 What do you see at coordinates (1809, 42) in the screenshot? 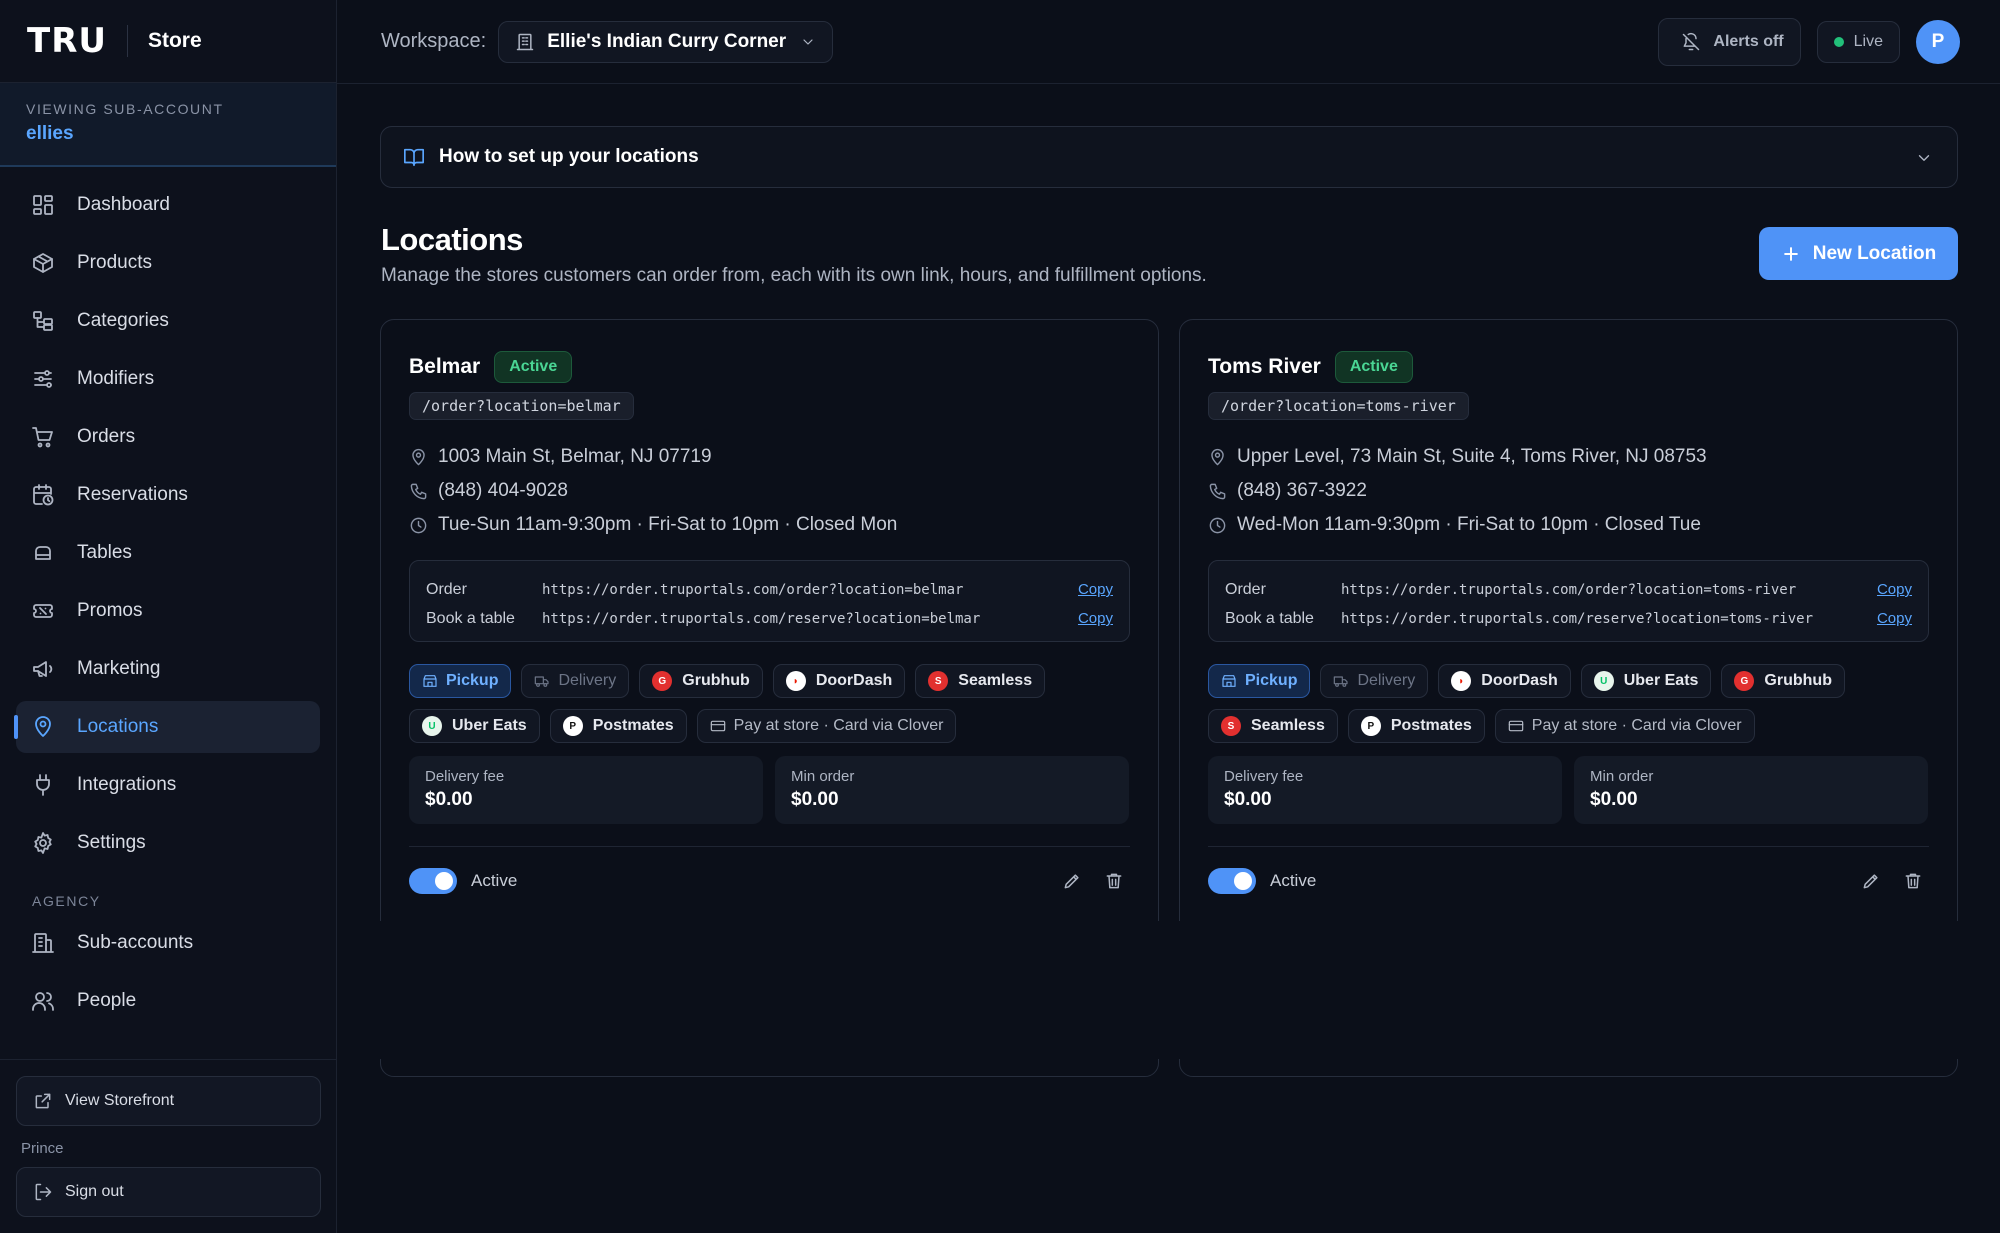
I see `topbar-actions: Alerts off Live P` at bounding box center [1809, 42].